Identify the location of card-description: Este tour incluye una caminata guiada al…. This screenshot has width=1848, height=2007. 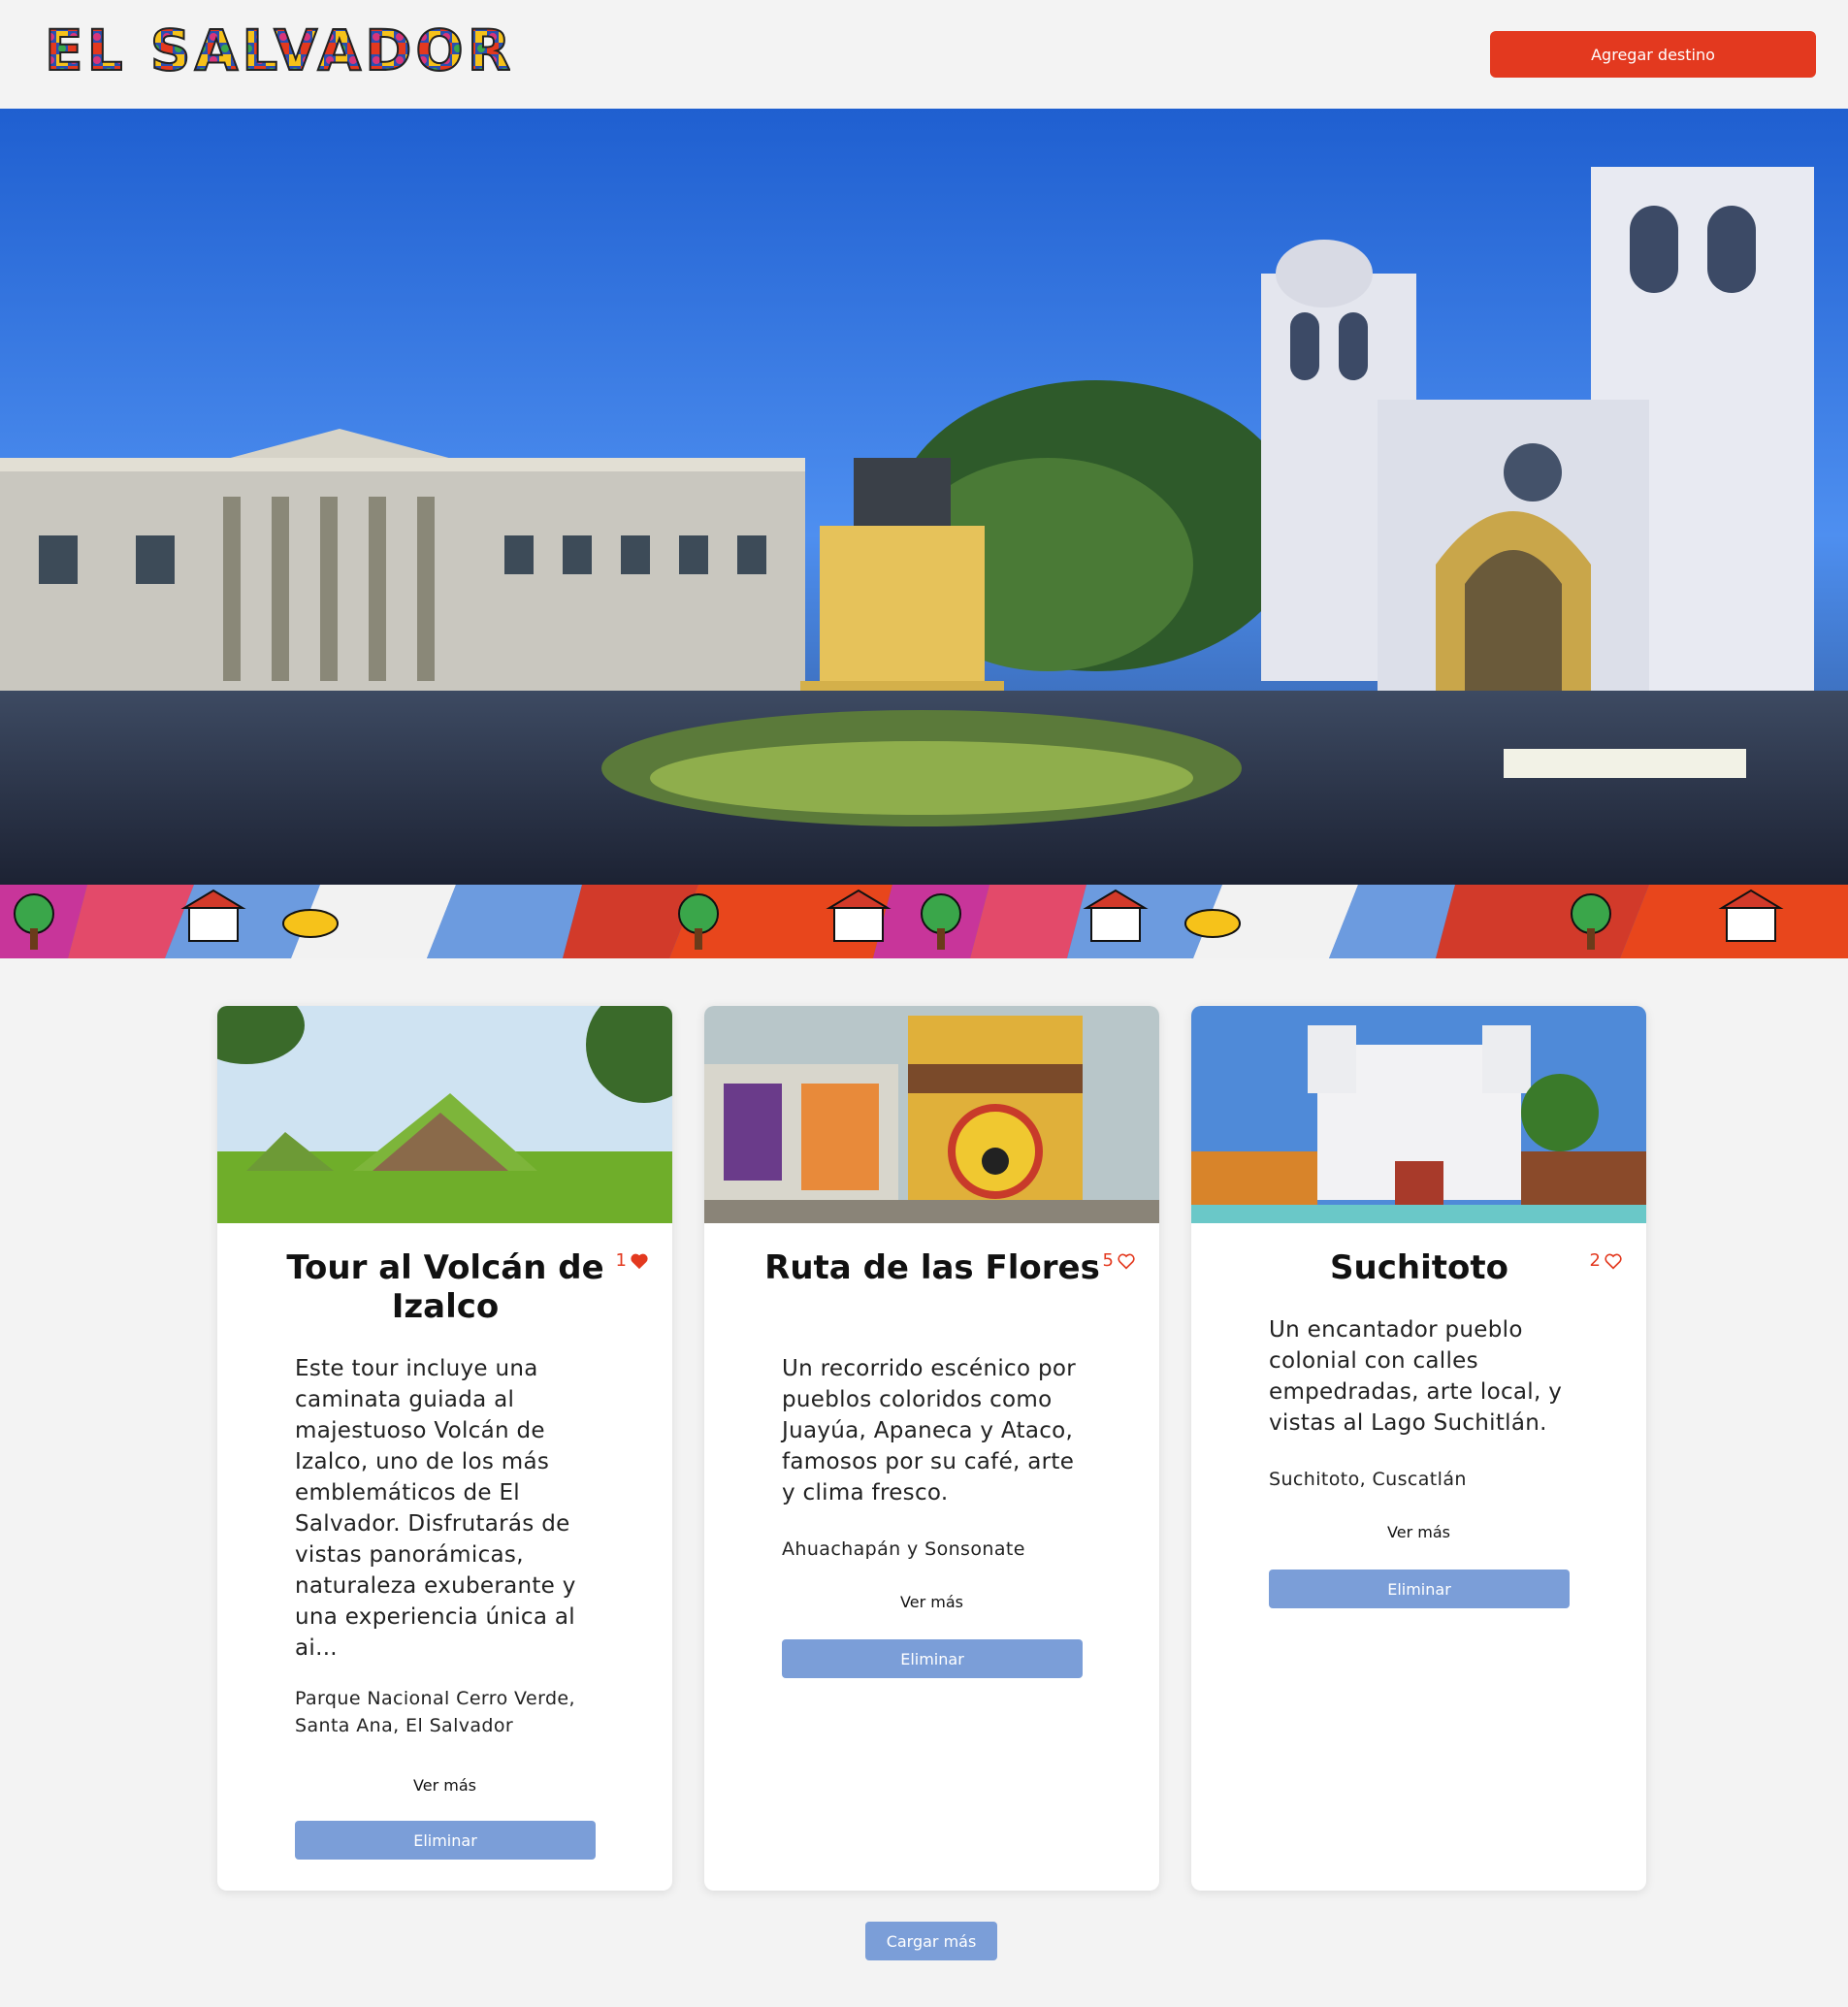
(436, 1508).